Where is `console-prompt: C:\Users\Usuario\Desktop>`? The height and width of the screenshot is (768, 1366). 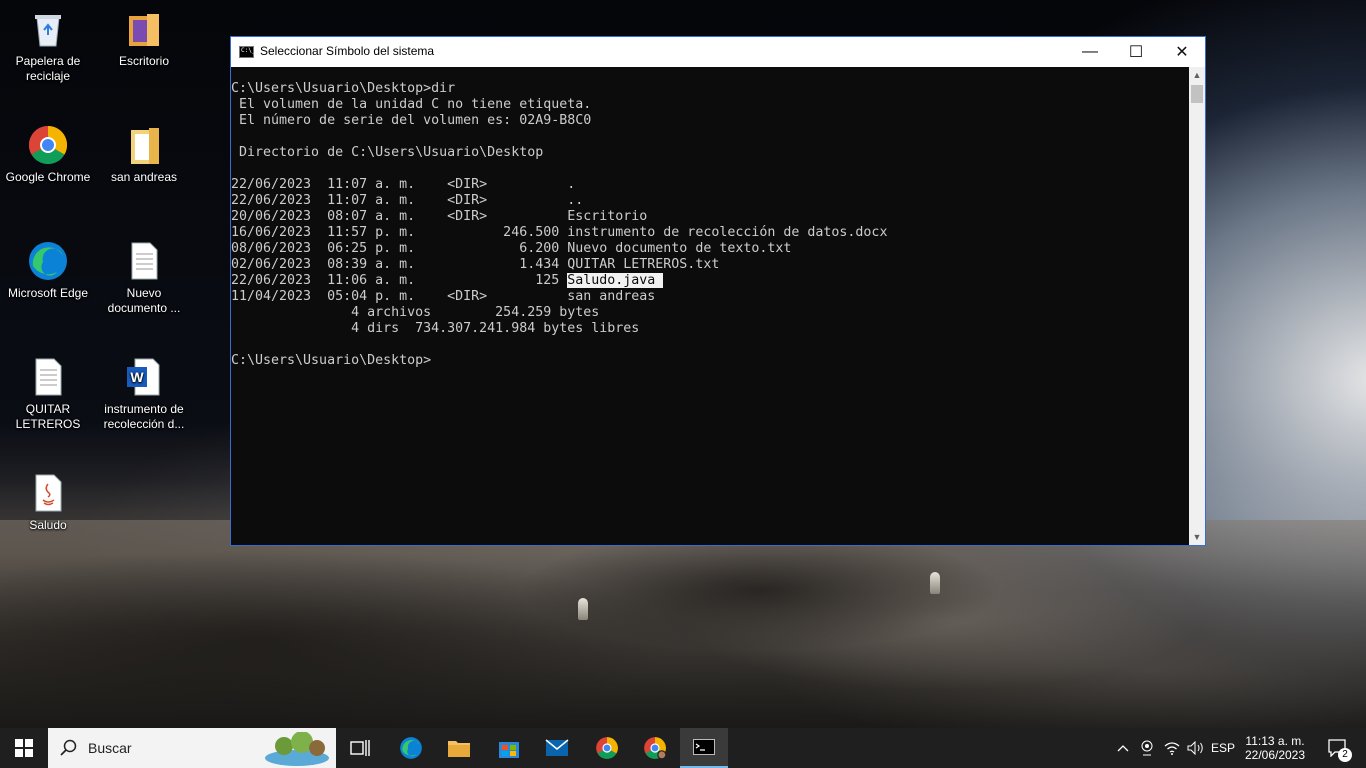
console-prompt: C:\Users\Usuario\Desktop> is located at coordinates (710, 361).